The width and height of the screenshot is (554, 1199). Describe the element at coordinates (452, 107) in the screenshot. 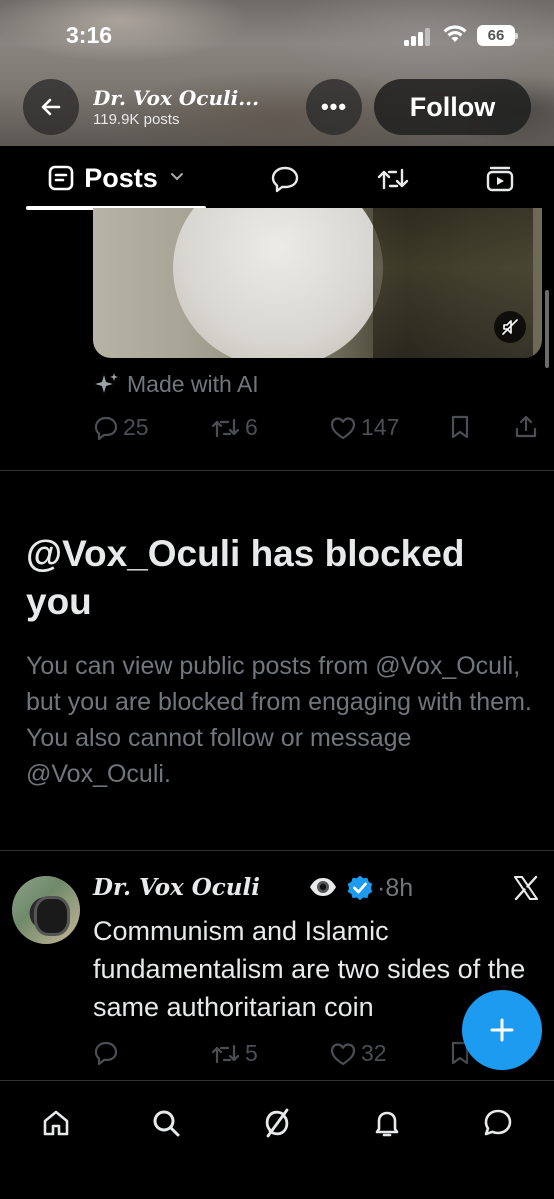

I see `follow-button: Follow` at that location.